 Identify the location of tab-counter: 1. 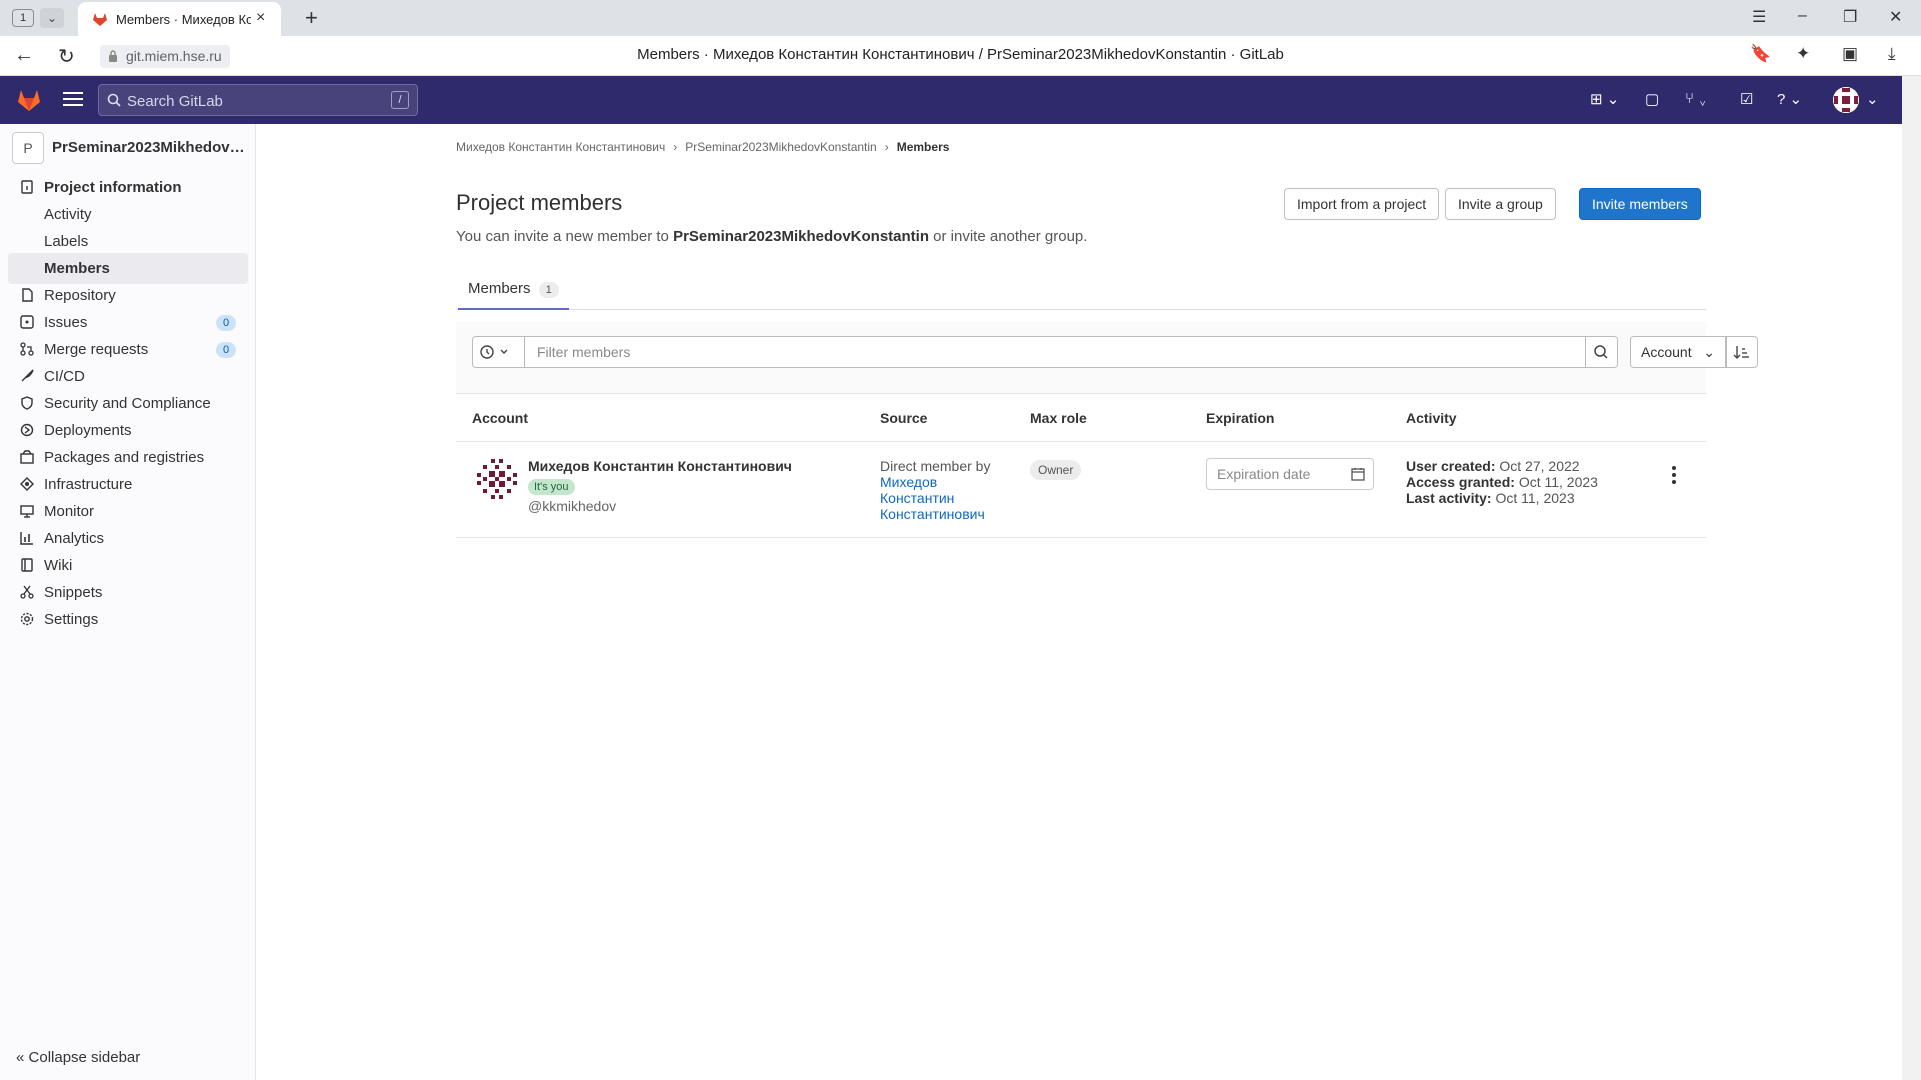
(23, 18).